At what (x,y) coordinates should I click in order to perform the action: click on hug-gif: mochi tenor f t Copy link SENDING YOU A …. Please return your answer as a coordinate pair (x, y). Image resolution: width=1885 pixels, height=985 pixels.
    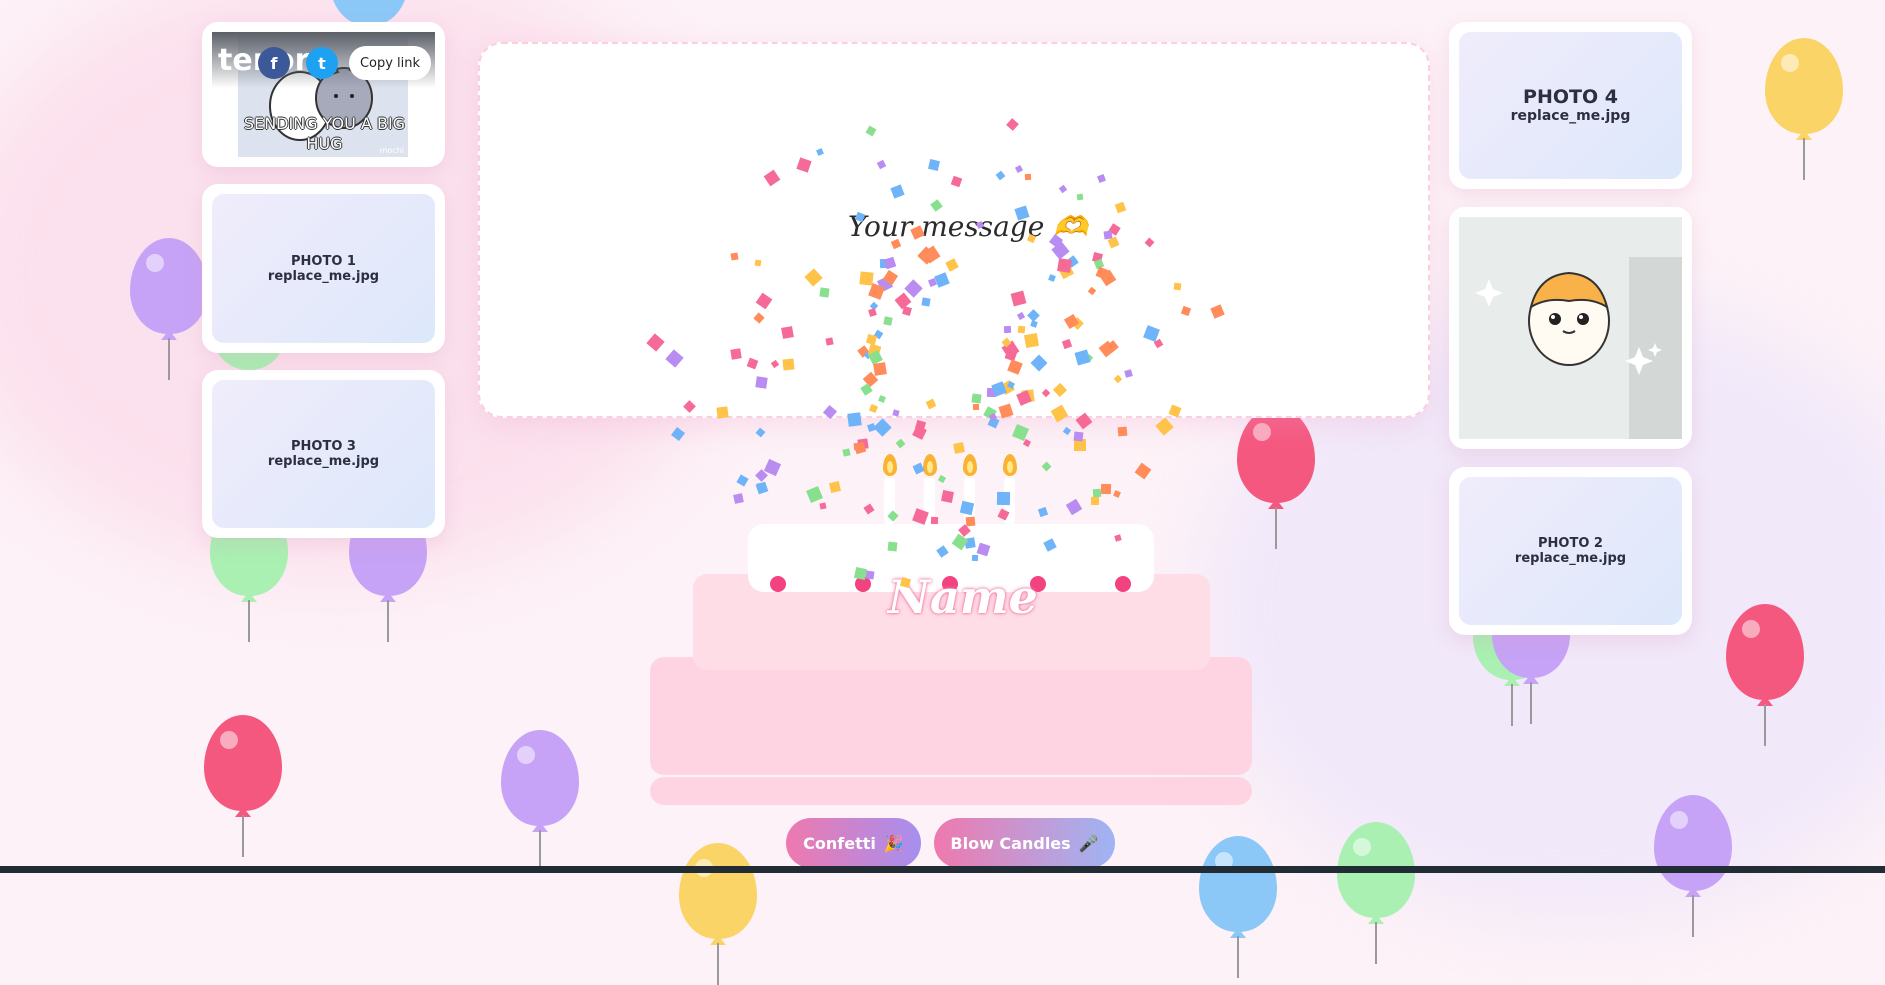
    Looking at the image, I should click on (323, 94).